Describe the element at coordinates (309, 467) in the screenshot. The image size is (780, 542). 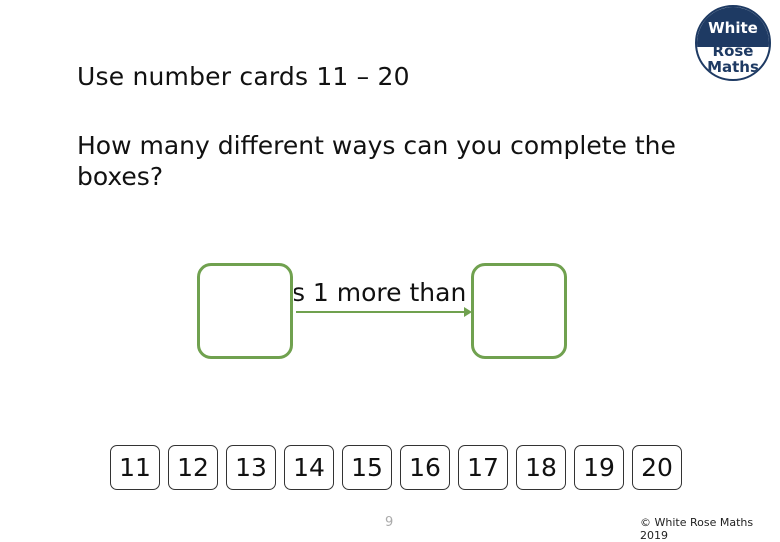
I see `number-card: 14` at that location.